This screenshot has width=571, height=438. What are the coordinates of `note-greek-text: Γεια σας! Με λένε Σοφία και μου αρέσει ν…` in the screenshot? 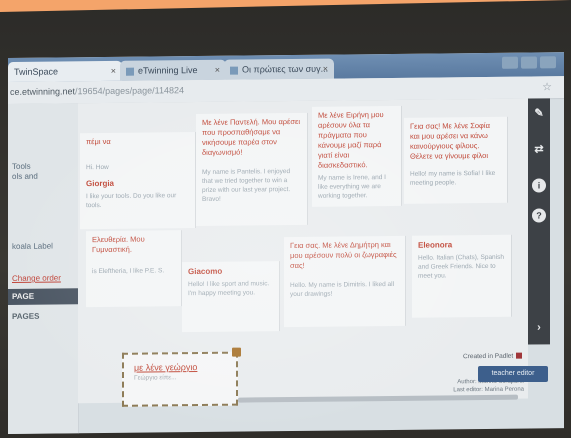 It's located at (450, 140).